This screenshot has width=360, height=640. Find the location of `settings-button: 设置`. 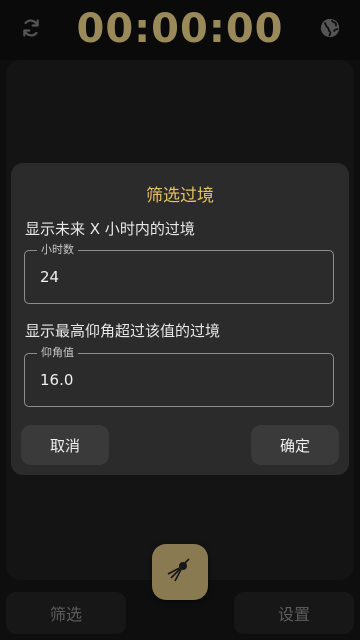

settings-button: 设置 is located at coordinates (294, 613).